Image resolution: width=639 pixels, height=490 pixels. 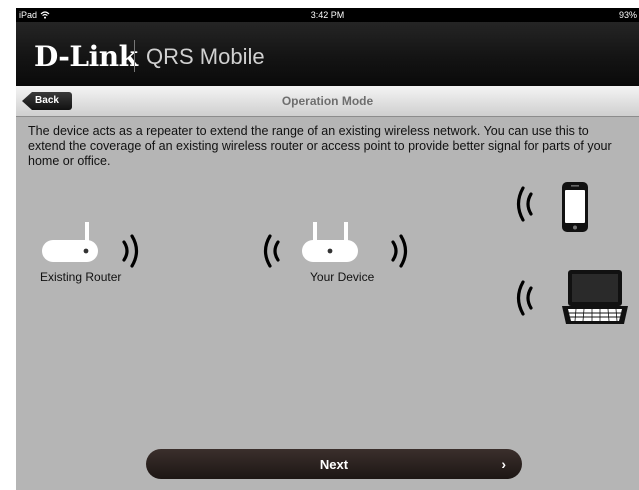 What do you see at coordinates (86, 56) in the screenshot?
I see `dlink-logo: D-Link` at bounding box center [86, 56].